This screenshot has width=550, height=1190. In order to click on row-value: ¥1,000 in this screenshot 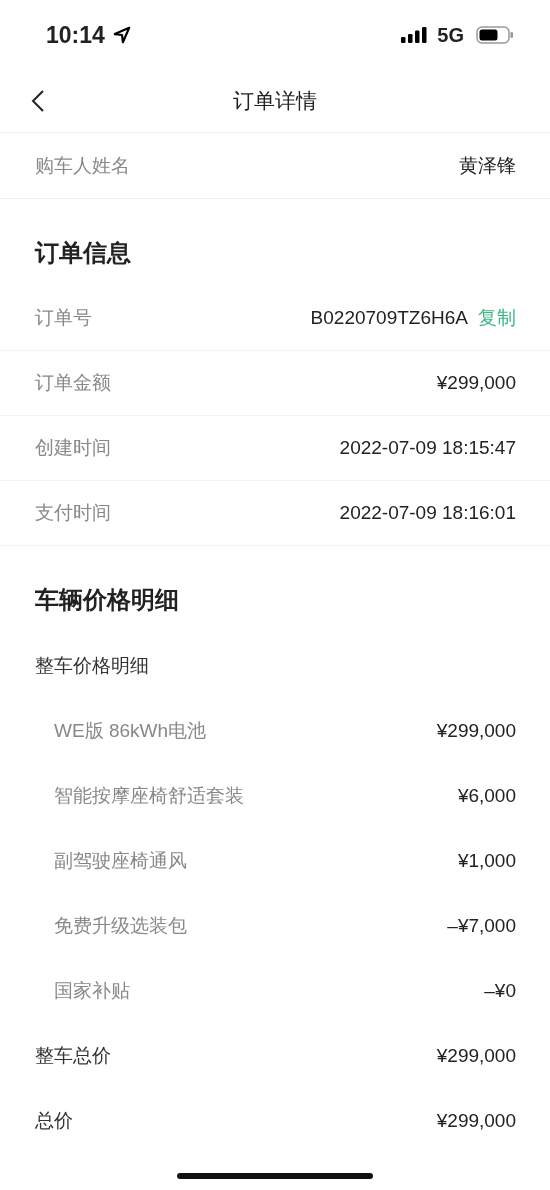, I will do `click(486, 860)`.